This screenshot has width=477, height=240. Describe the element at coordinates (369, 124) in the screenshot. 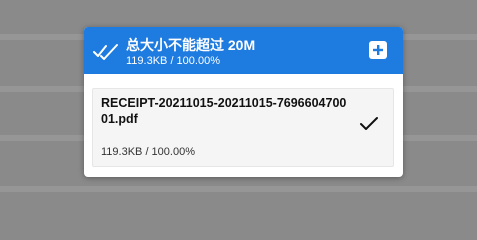

I see `check-icon` at that location.